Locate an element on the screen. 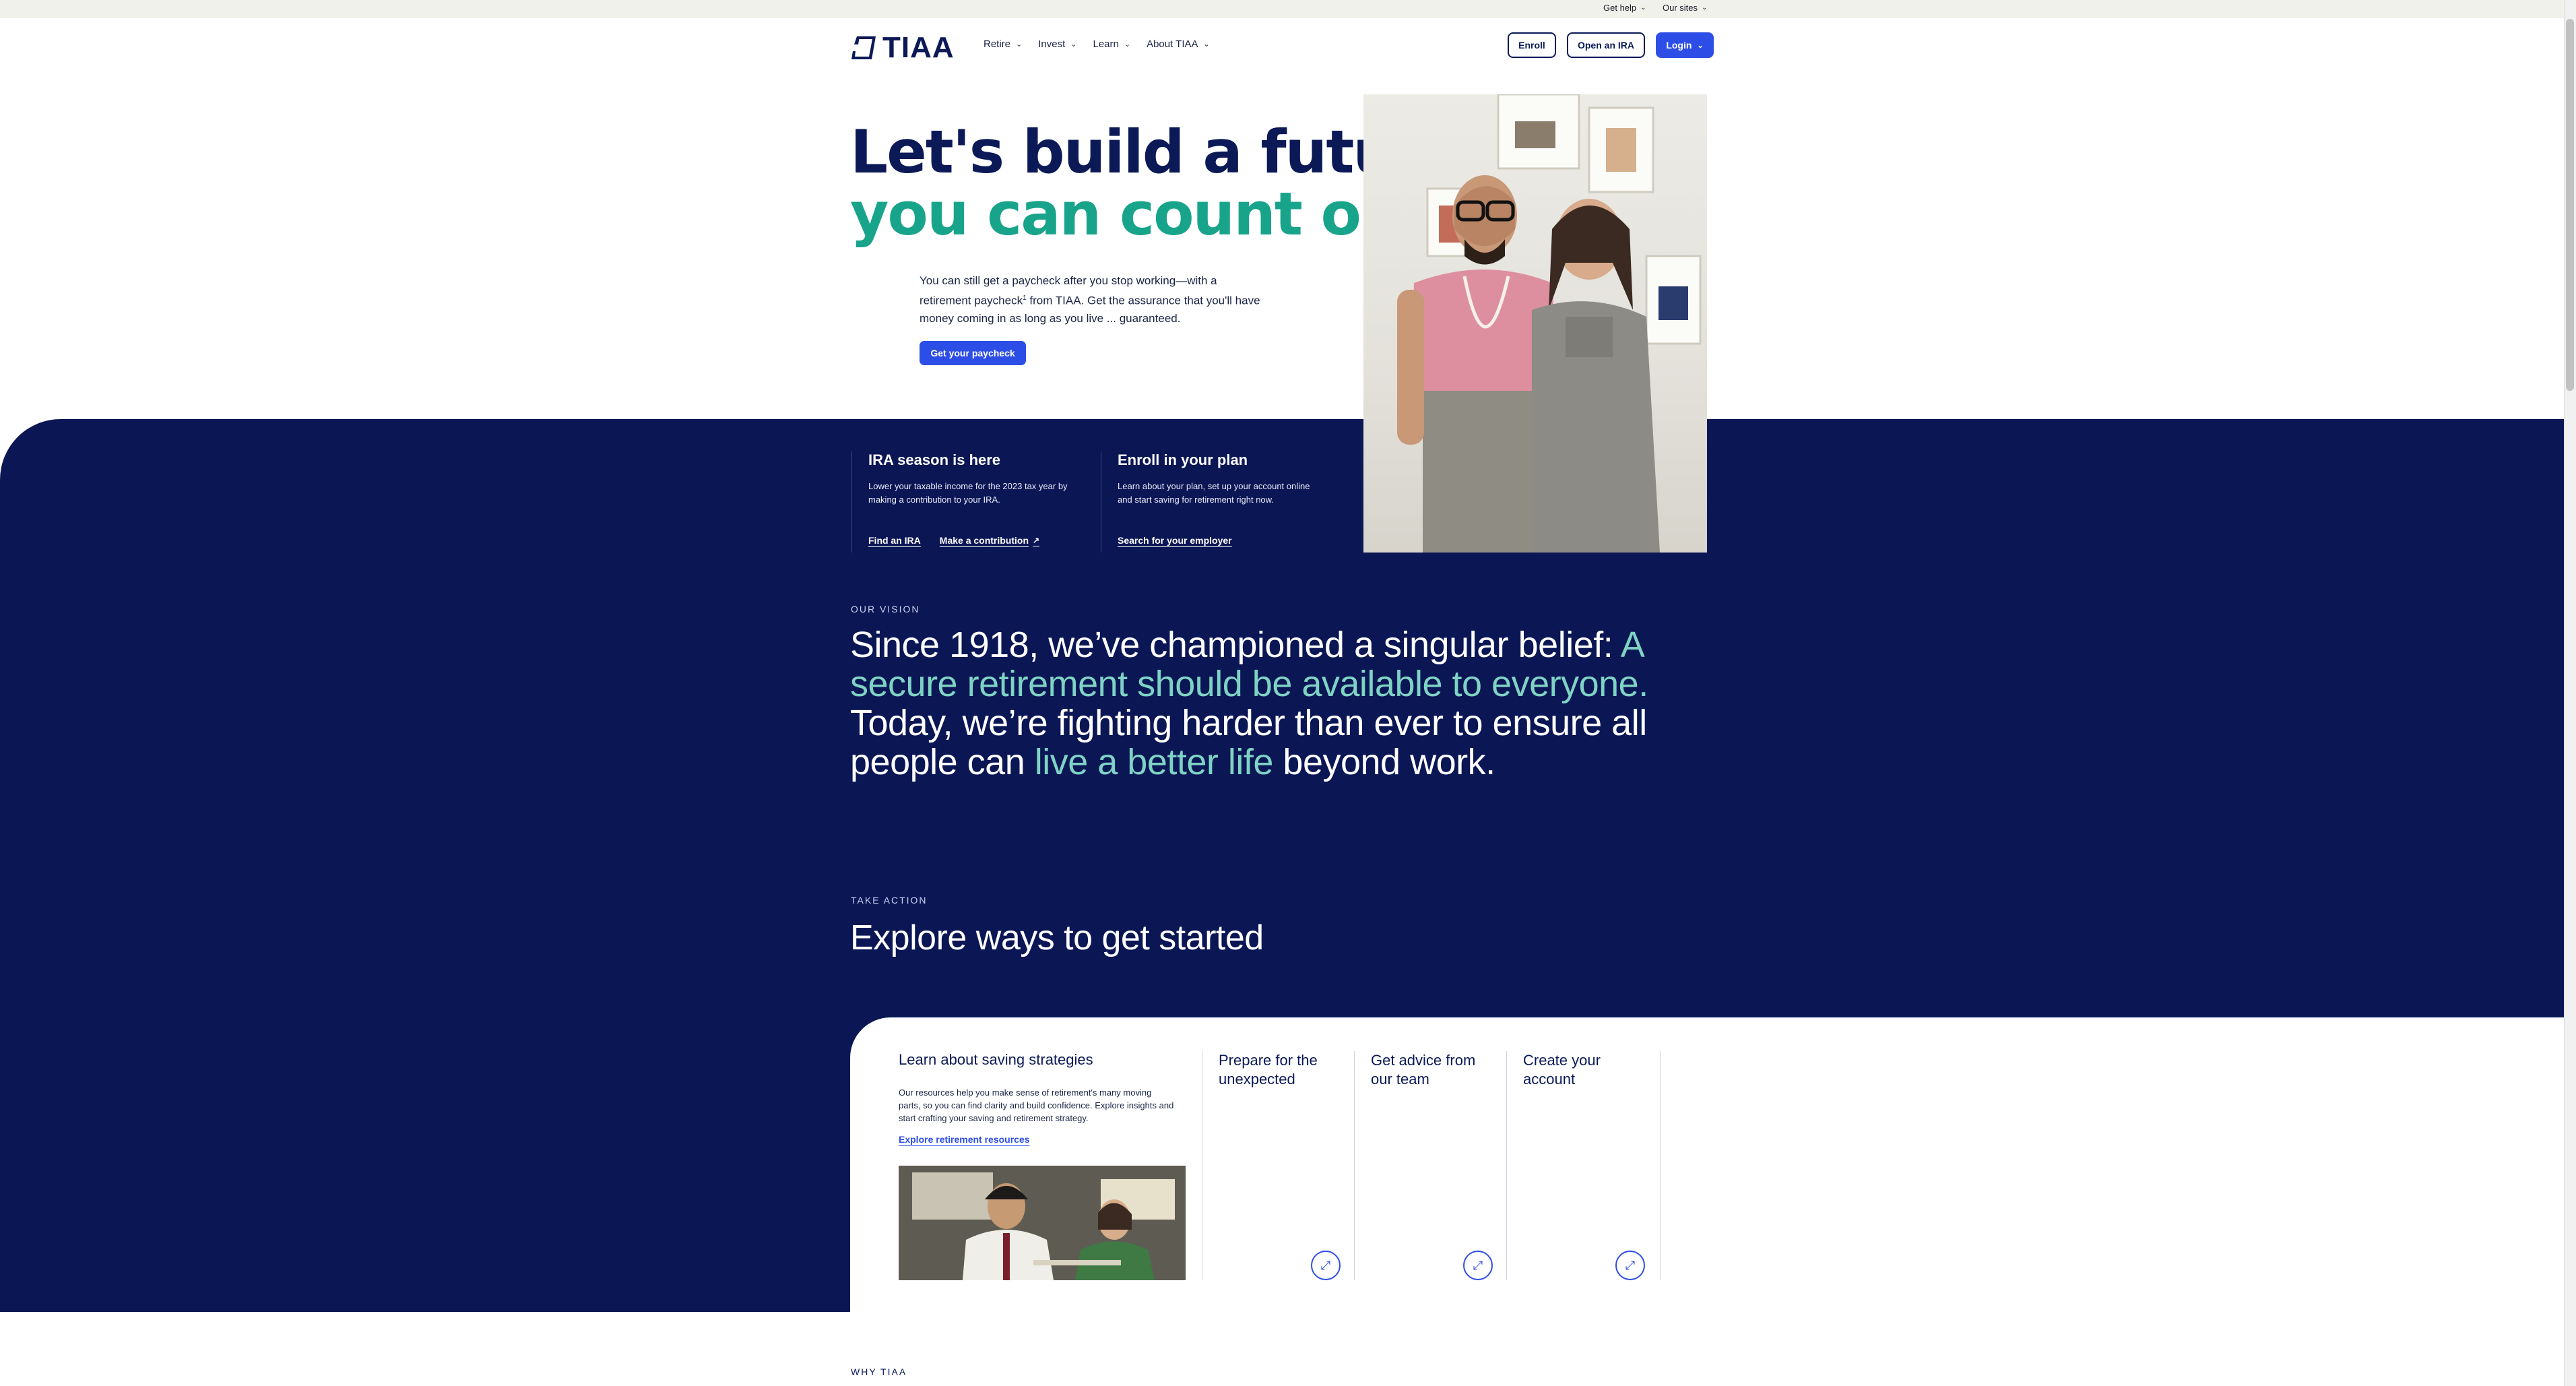 This screenshot has height=1386, width=2576. tile-get-advice: Get advice from our team ⤢ is located at coordinates (1430, 1165).